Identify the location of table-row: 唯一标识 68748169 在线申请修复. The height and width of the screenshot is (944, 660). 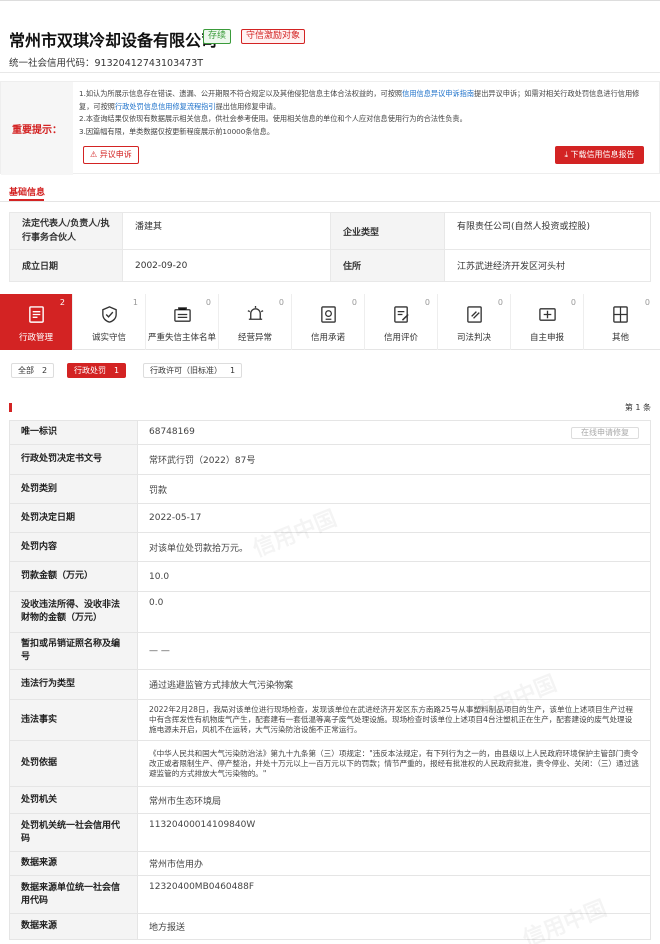
(330, 432).